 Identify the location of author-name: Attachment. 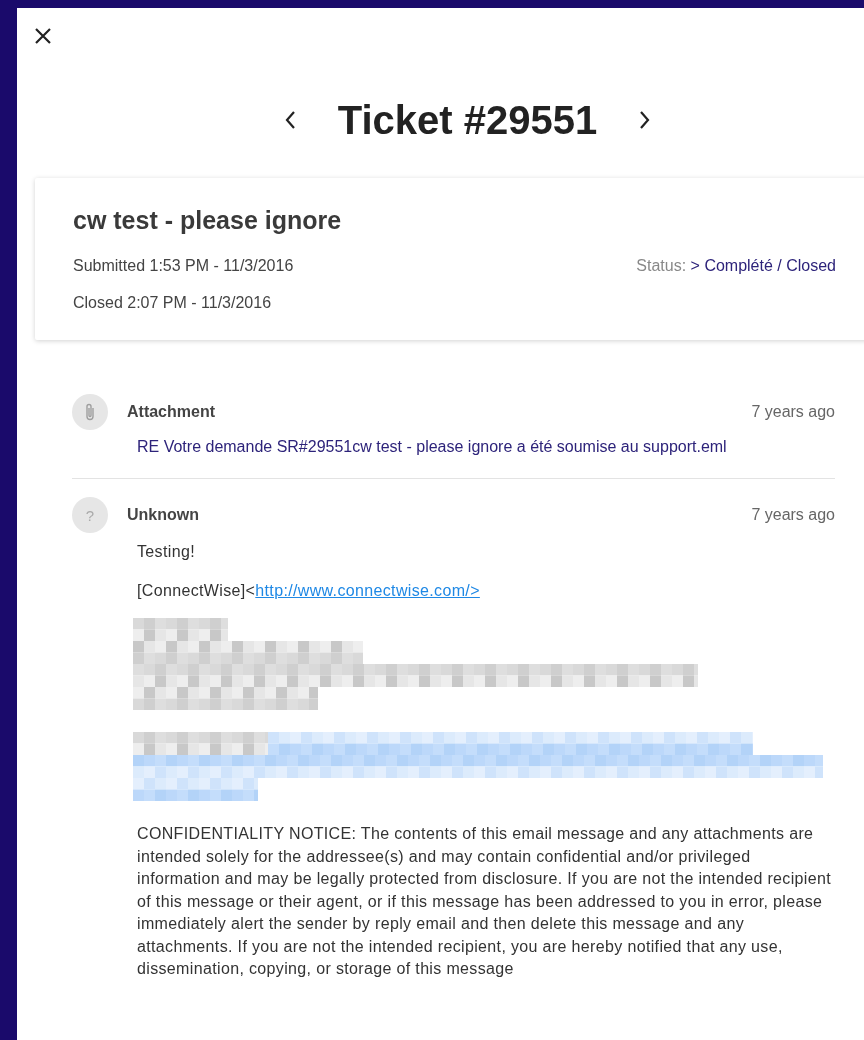
(171, 412).